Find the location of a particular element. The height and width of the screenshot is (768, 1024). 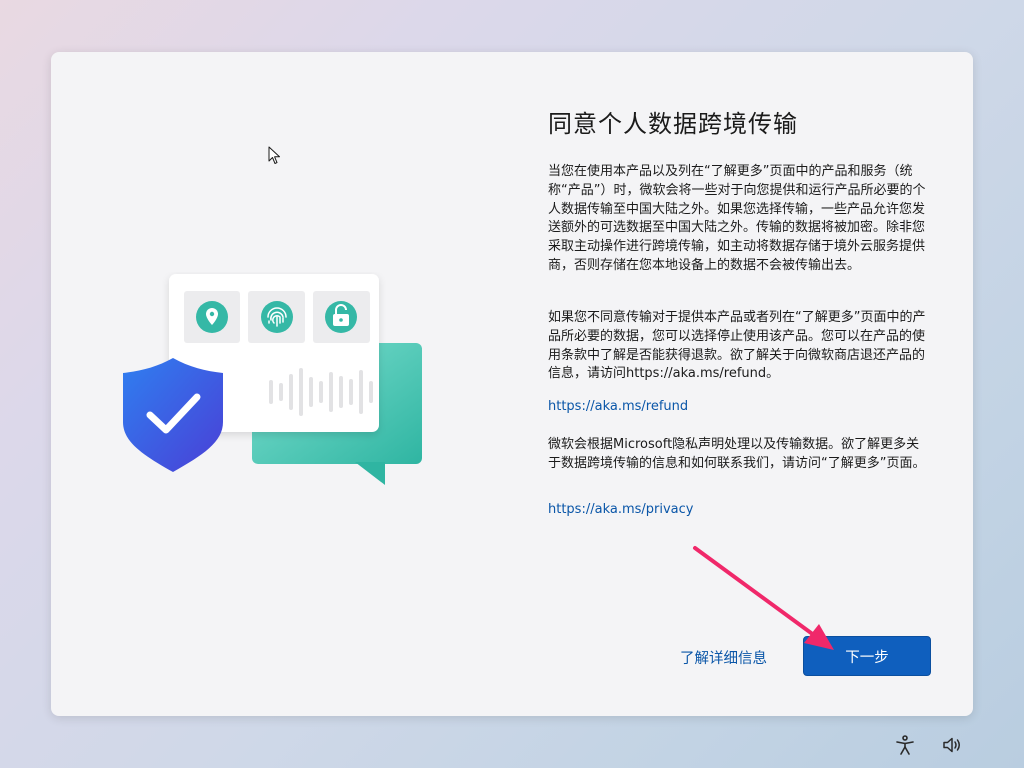

volume-icon is located at coordinates (952, 745).